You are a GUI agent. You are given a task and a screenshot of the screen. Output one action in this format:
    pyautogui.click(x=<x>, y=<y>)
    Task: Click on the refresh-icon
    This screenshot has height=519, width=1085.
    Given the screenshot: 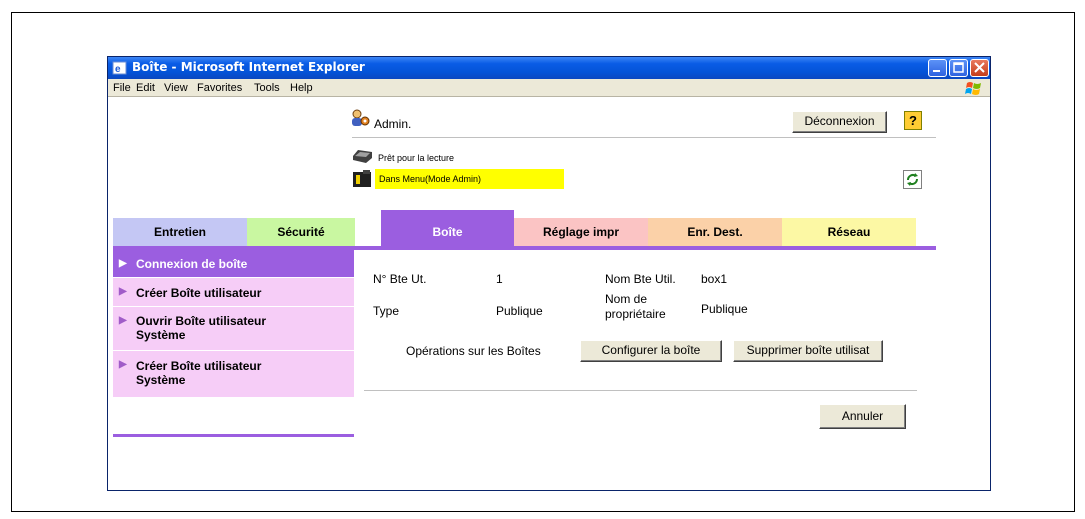 What is the action you would take?
    pyautogui.click(x=912, y=179)
    